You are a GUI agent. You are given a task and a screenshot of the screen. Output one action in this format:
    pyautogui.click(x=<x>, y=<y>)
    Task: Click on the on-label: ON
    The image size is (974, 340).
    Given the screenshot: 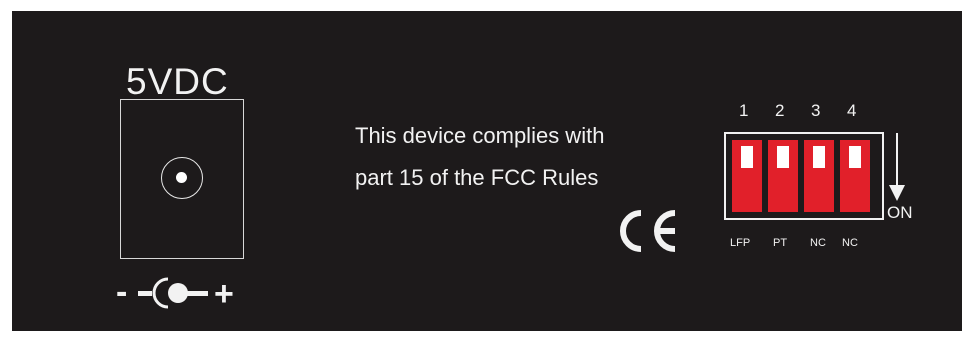 What is the action you would take?
    pyautogui.click(x=900, y=212)
    